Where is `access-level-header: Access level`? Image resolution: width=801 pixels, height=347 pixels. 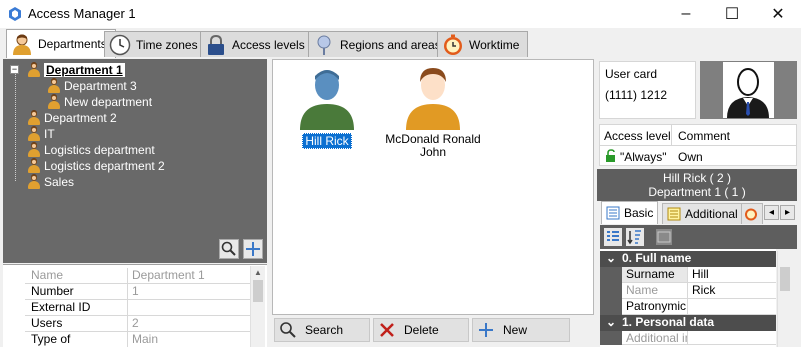
access-level-header: Access level is located at coordinates (636, 135).